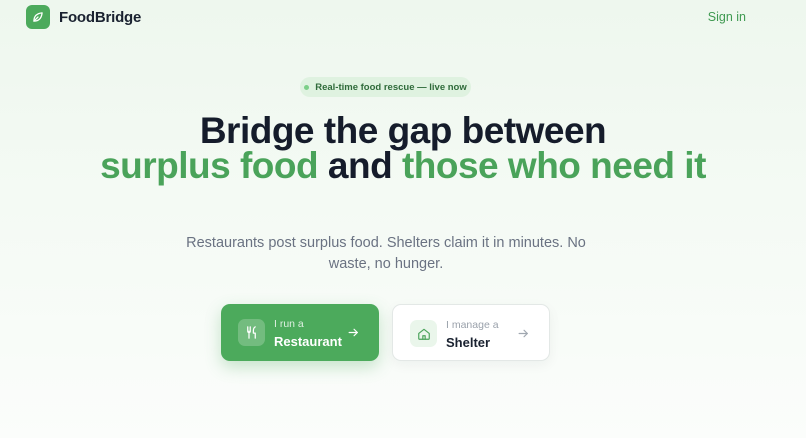 Image resolution: width=806 pixels, height=438 pixels. I want to click on top-bar: FoodBridge Sign in, so click(403, 18).